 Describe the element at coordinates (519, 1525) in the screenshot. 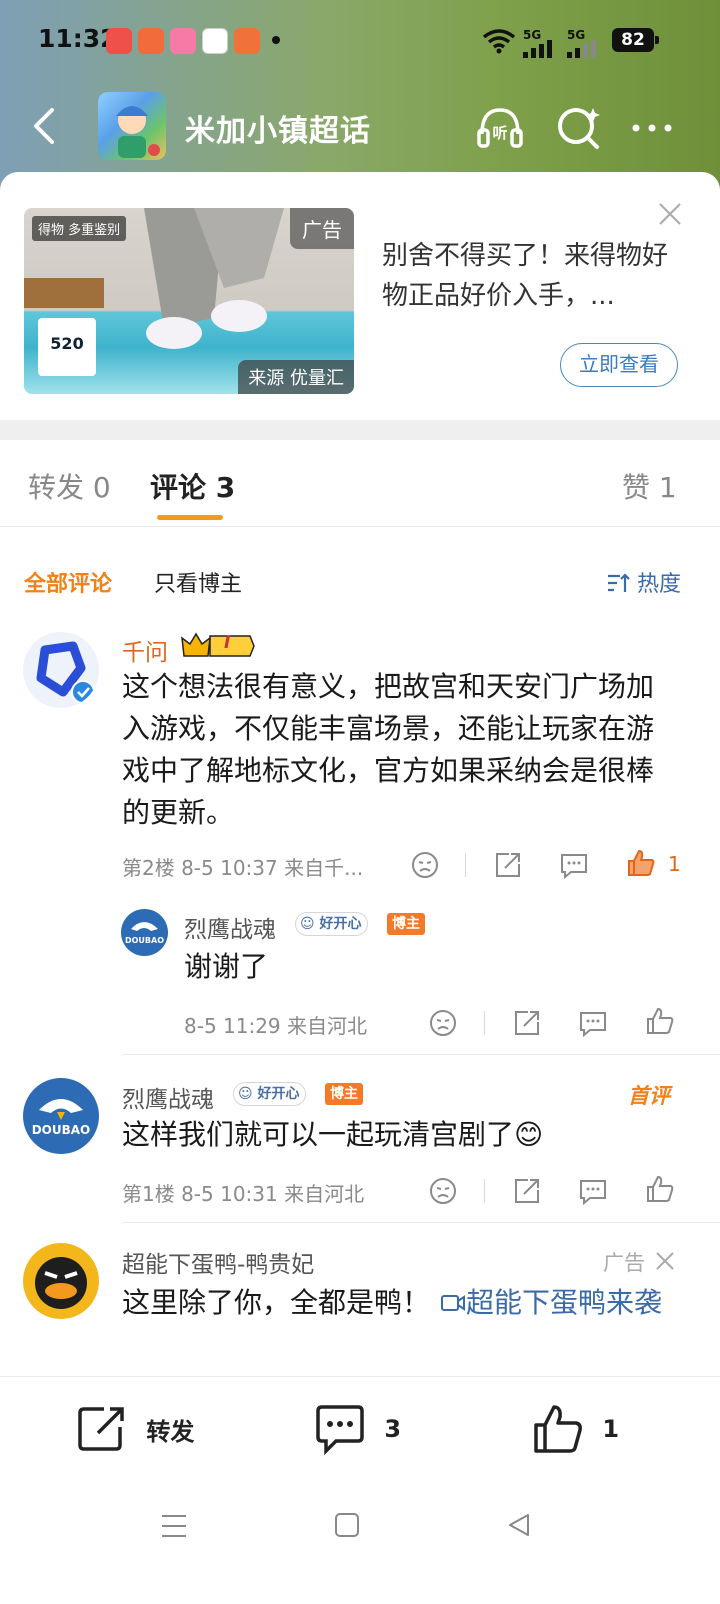

I see `back-nav-icon` at that location.